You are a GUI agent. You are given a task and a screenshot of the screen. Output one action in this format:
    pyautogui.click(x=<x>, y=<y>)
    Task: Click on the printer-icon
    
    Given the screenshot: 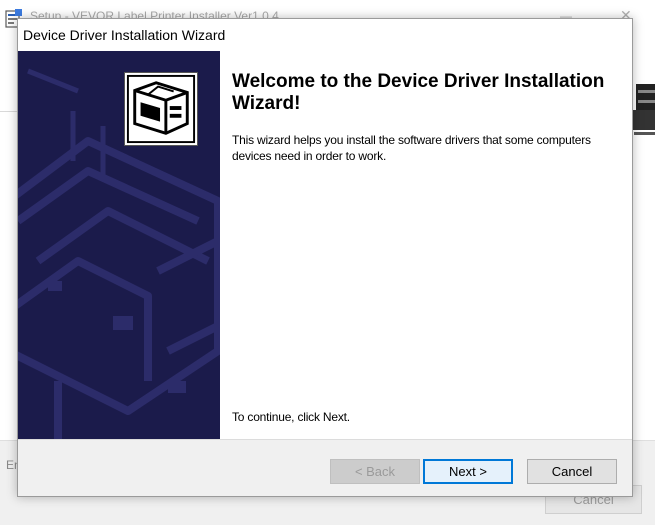 What is the action you would take?
    pyautogui.click(x=643, y=109)
    